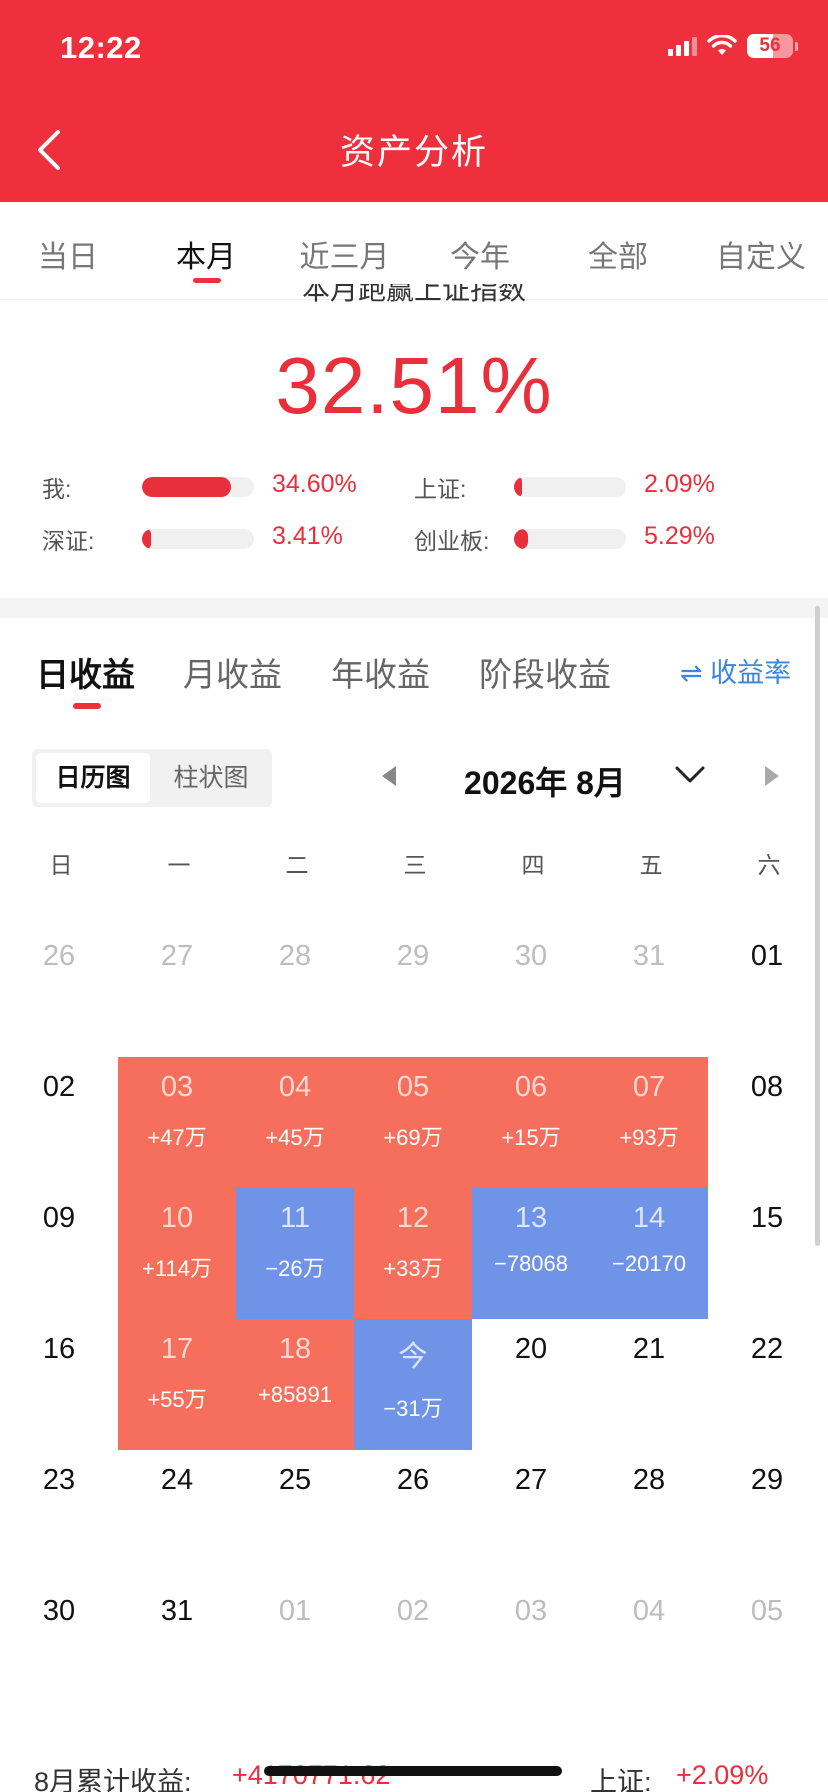 The image size is (828, 1792). Describe the element at coordinates (295, 1394) in the screenshot. I see `daily-profit-loss: +85891` at that location.